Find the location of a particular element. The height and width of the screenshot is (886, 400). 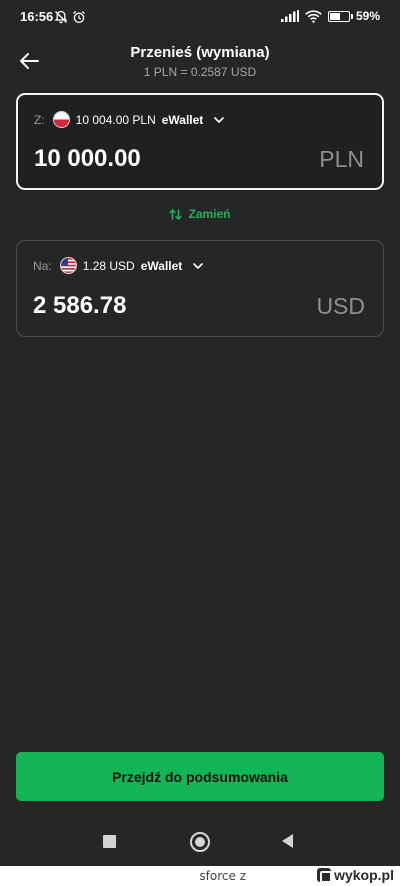

wykop-logo-icon is located at coordinates (325, 875).